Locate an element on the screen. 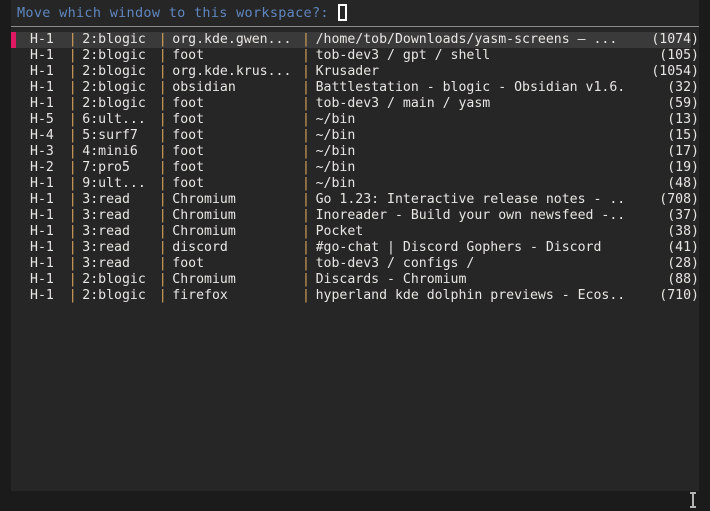  row-window-id: (48) is located at coordinates (683, 183).